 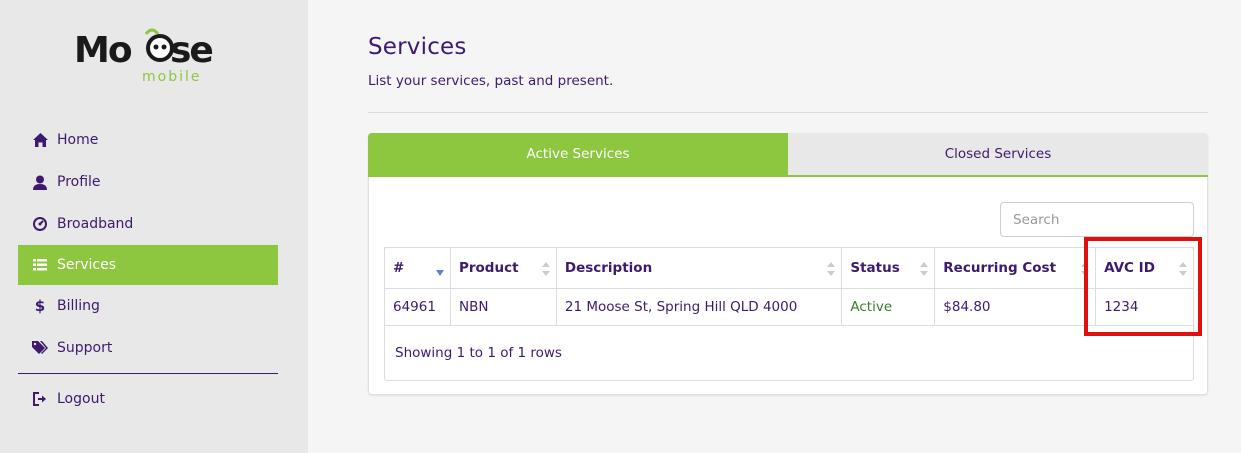 What do you see at coordinates (148, 306) in the screenshot?
I see `sidebar-item-billing: $ Billing` at bounding box center [148, 306].